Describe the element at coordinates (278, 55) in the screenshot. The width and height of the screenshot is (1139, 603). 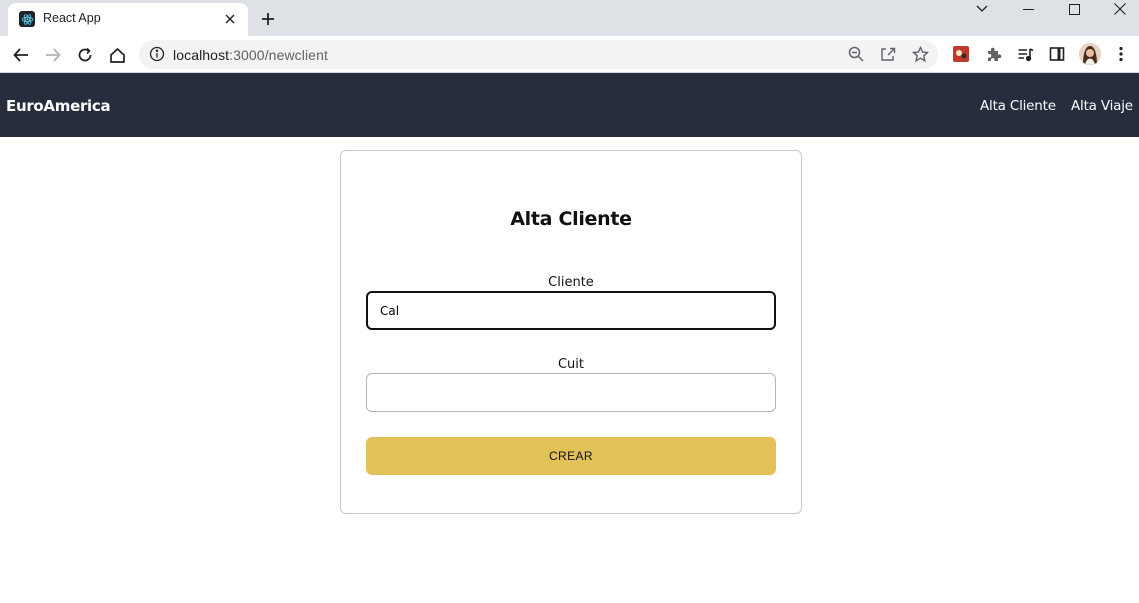
I see `url-path: :3000/newclient` at that location.